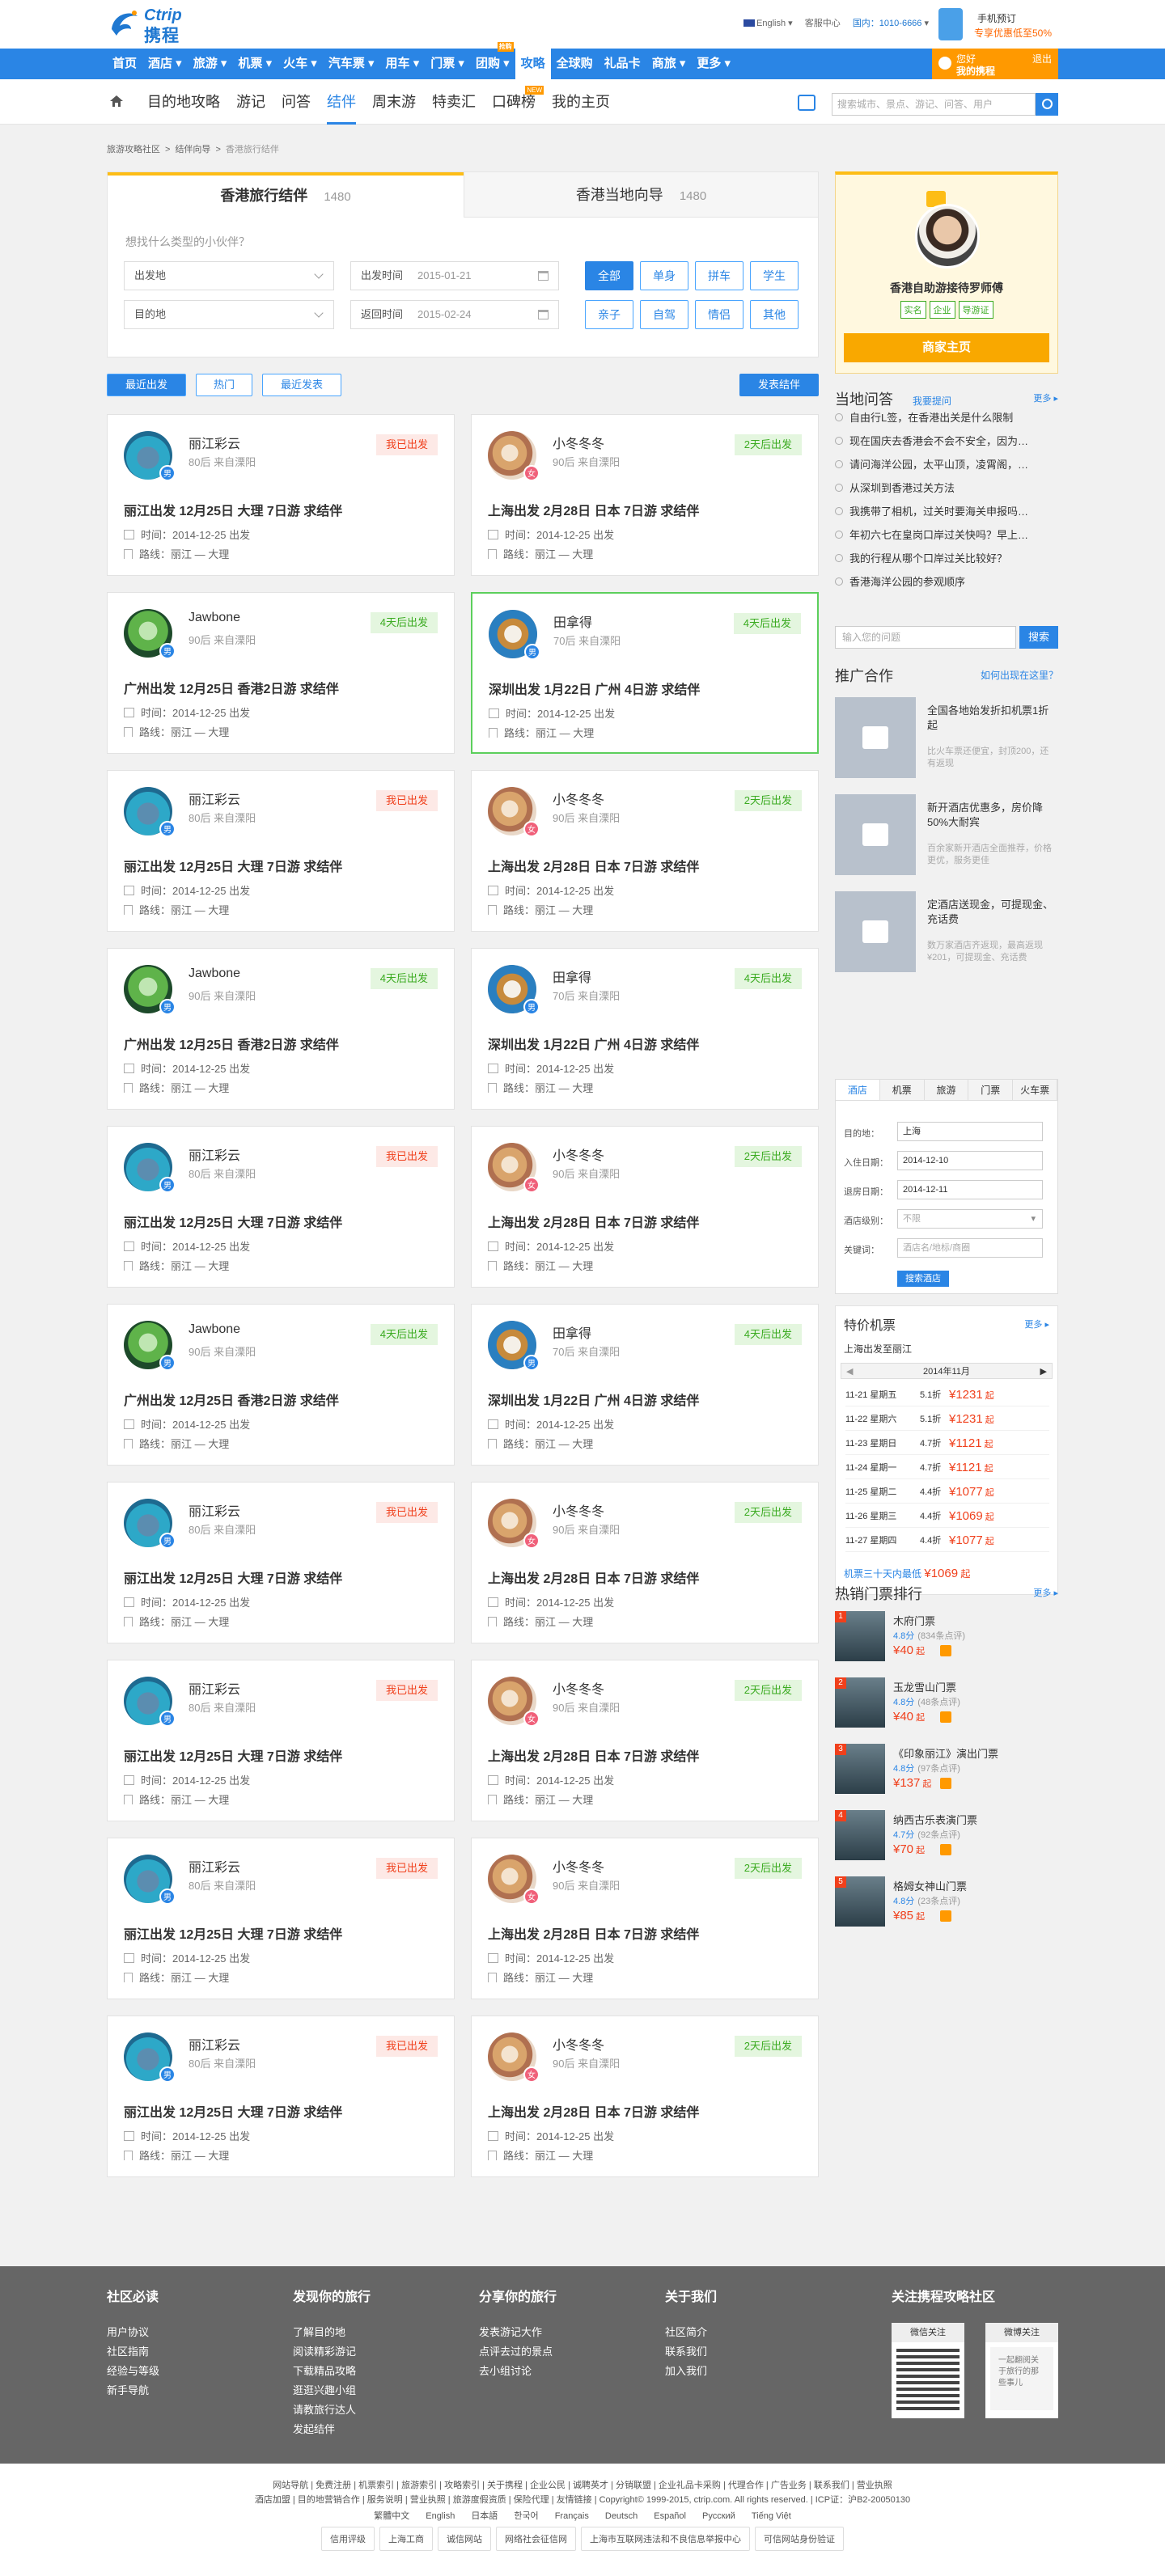 This screenshot has width=1165, height=2576. I want to click on trust-badge: 信用评级, so click(348, 2539).